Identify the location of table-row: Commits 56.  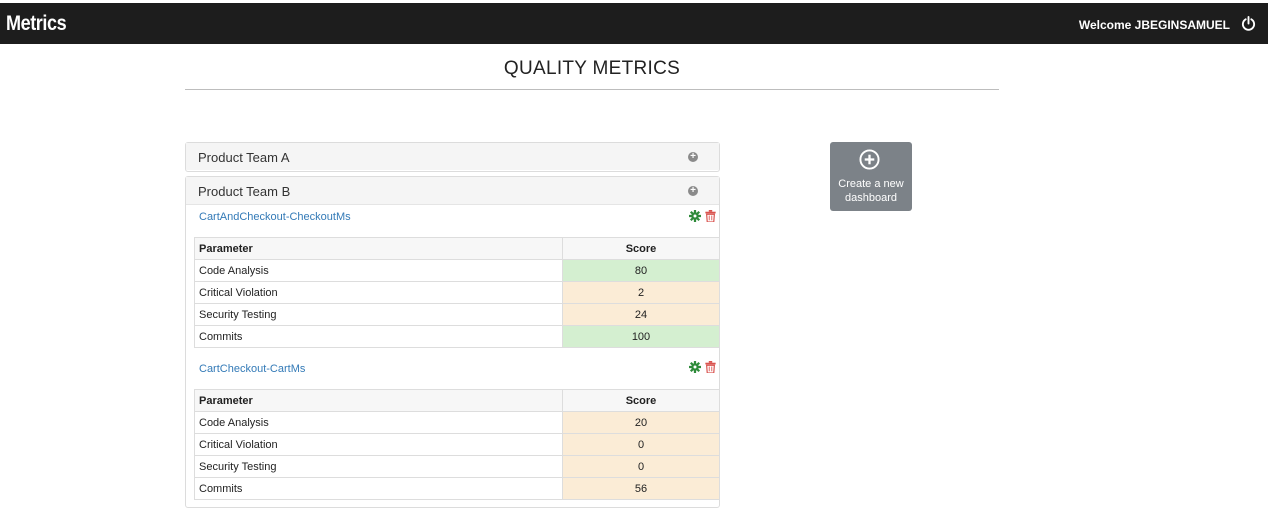
(457, 488).